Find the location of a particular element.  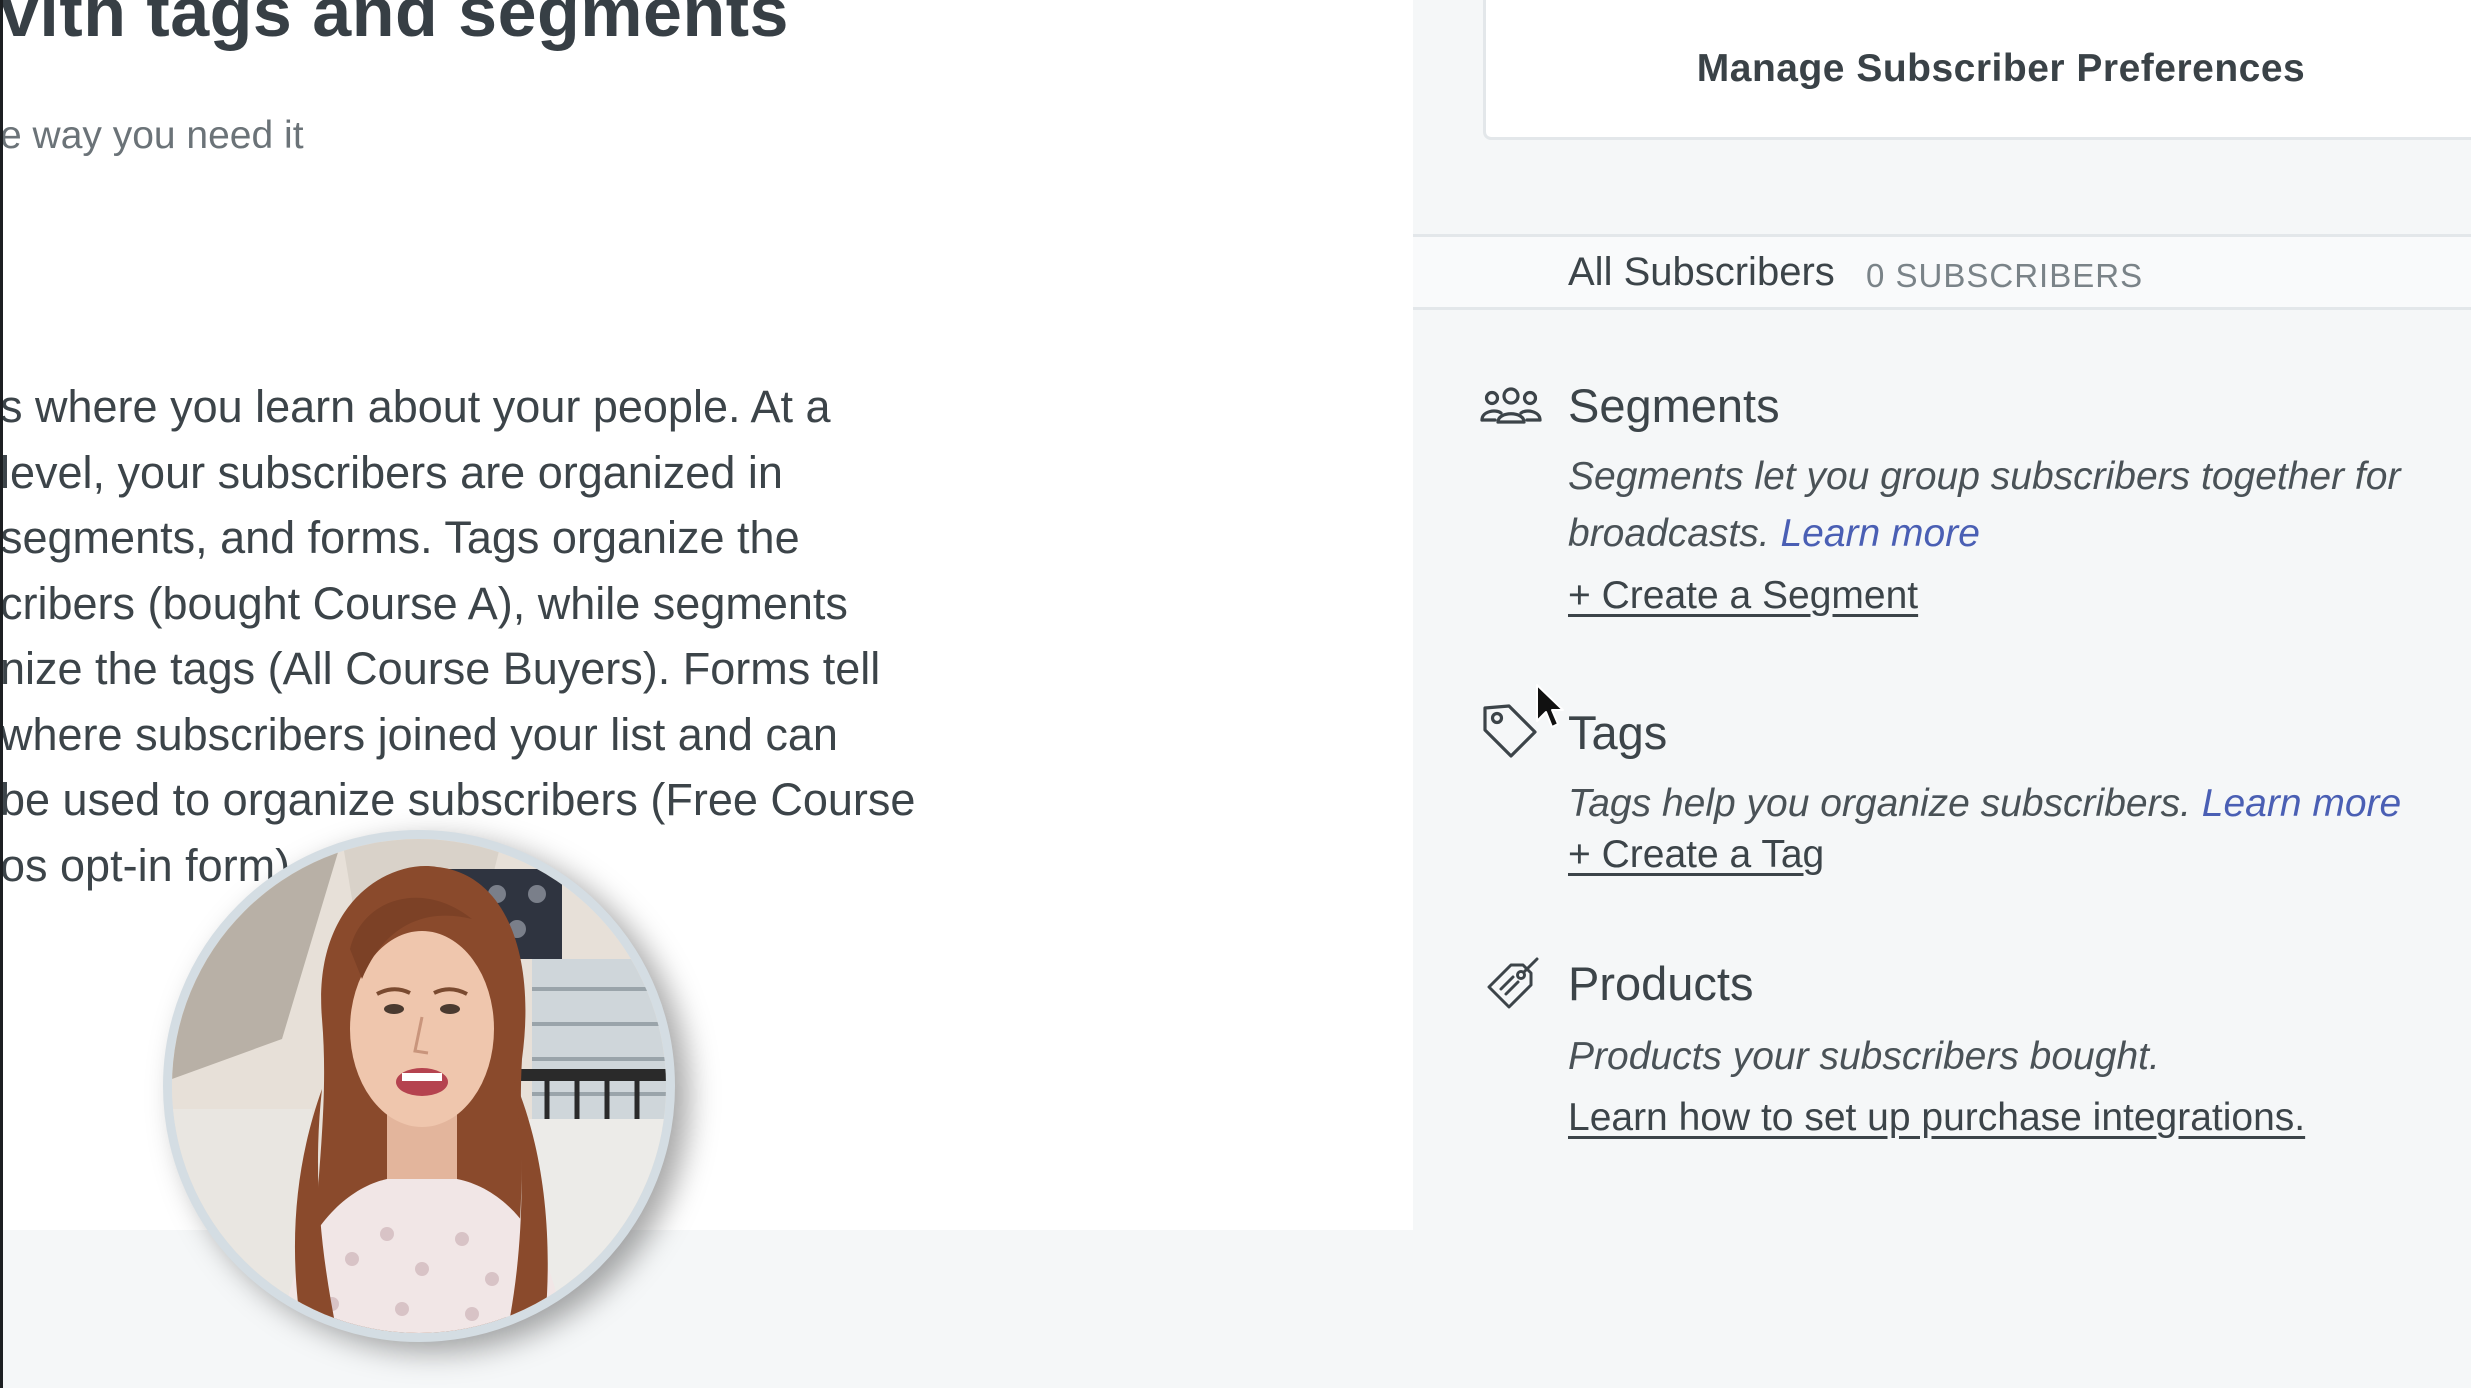

webcam-video-overlay is located at coordinates (419, 1086).